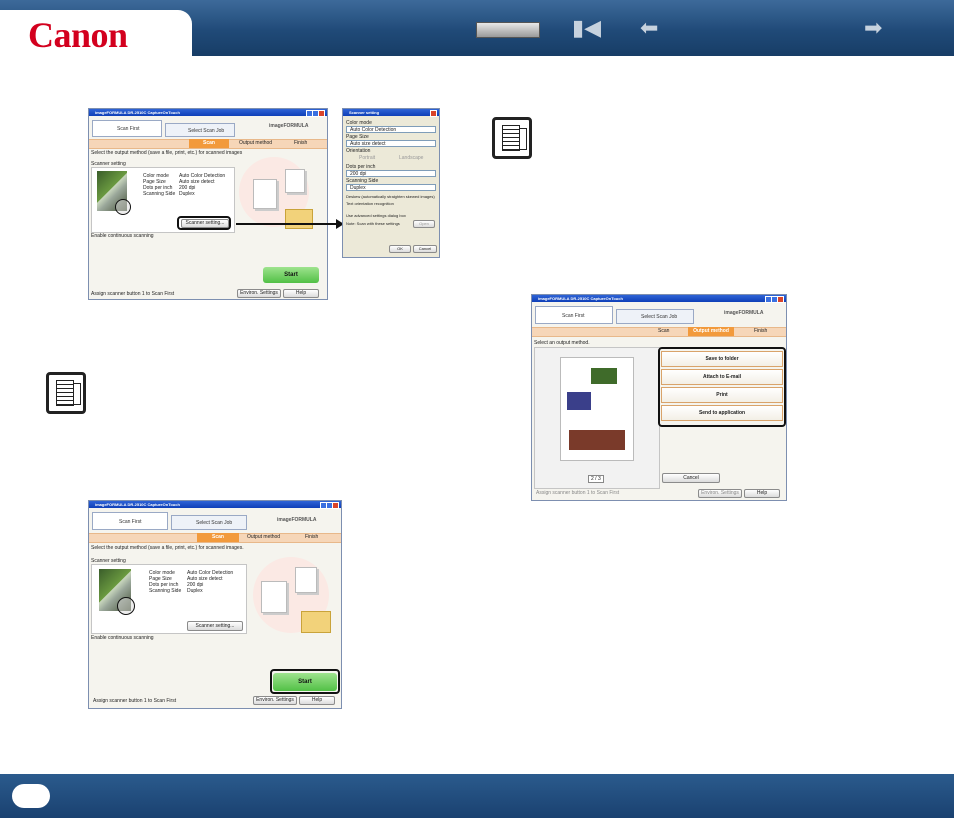  What do you see at coordinates (562, 343) in the screenshot?
I see `instruction: Select an output method.` at bounding box center [562, 343].